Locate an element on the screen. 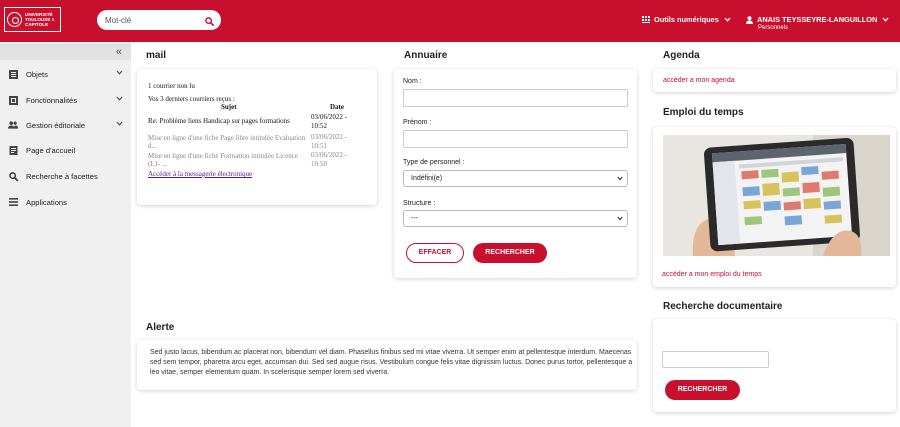 Image resolution: width=900 pixels, height=427 pixels. prenom-input is located at coordinates (515, 139).